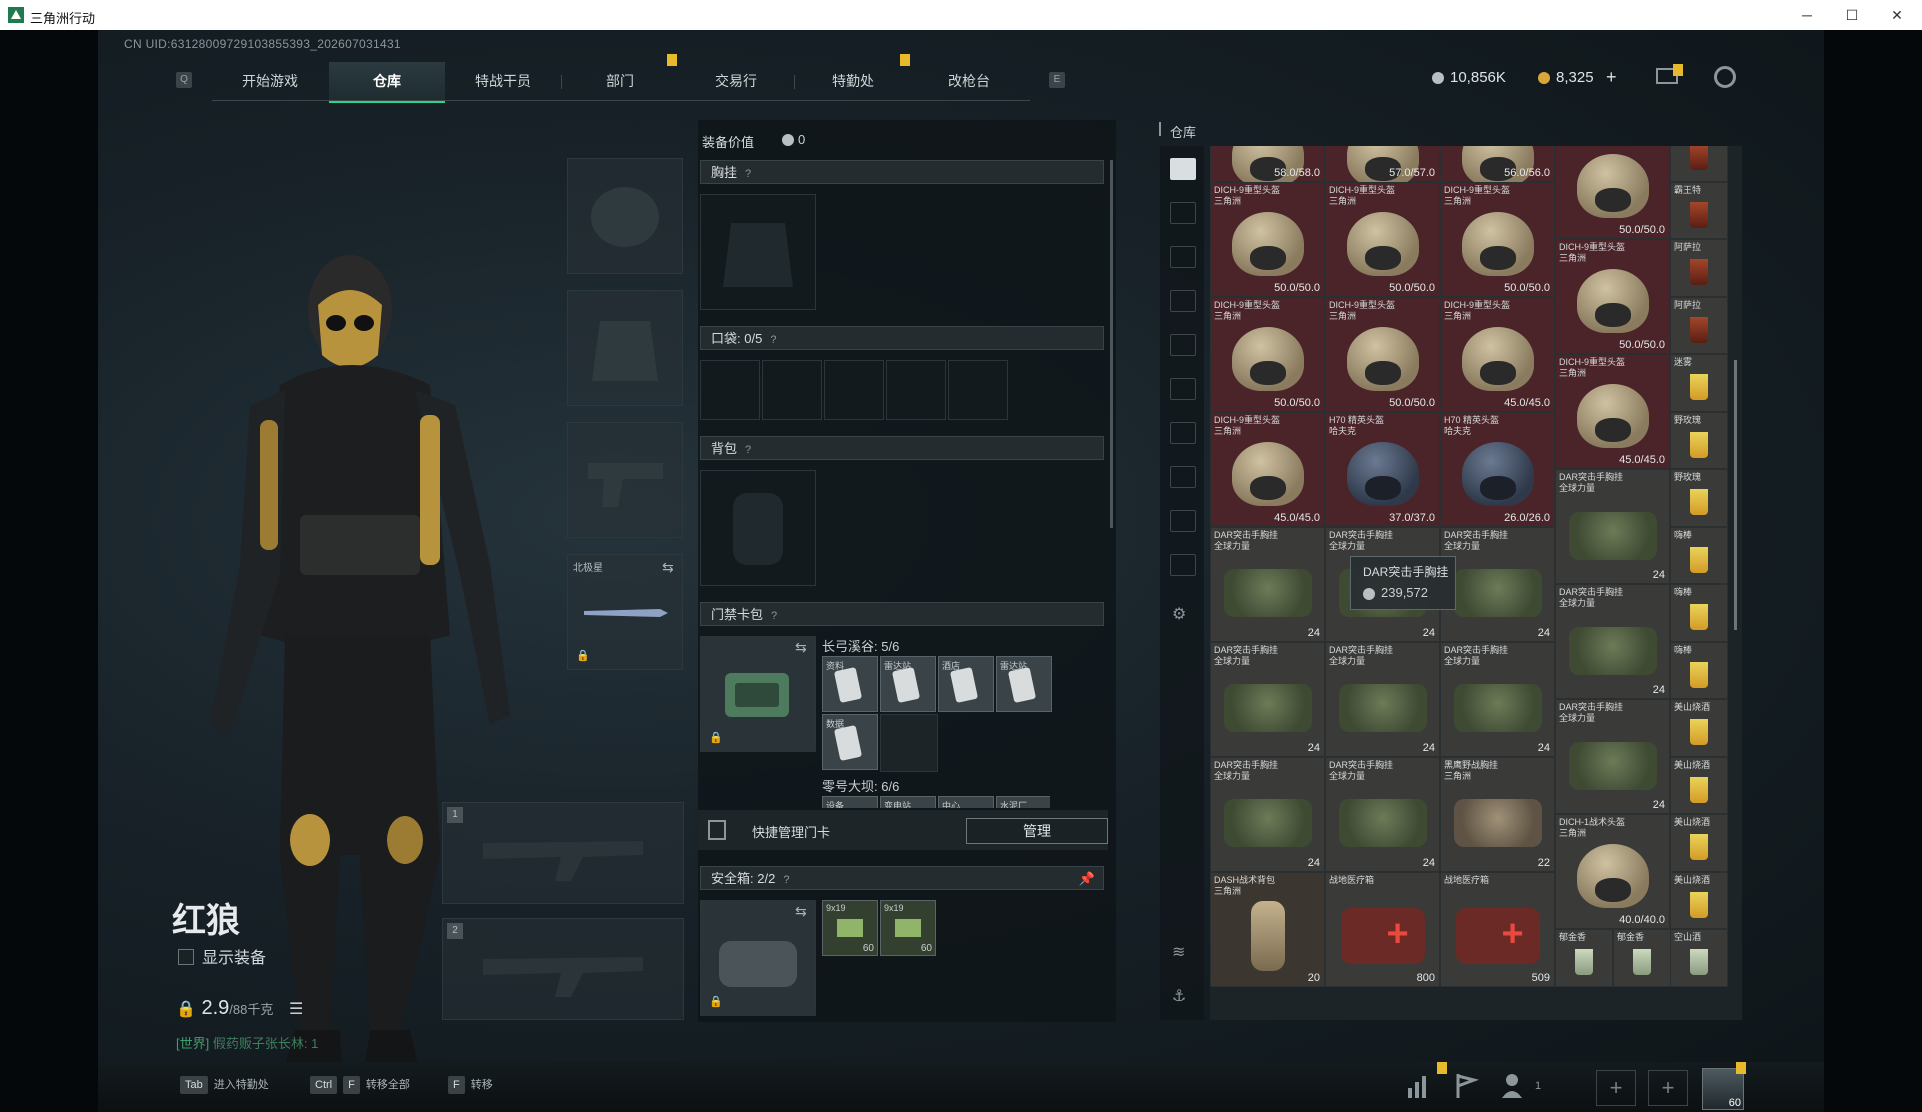  I want to click on flag-icon, so click(1466, 1086).